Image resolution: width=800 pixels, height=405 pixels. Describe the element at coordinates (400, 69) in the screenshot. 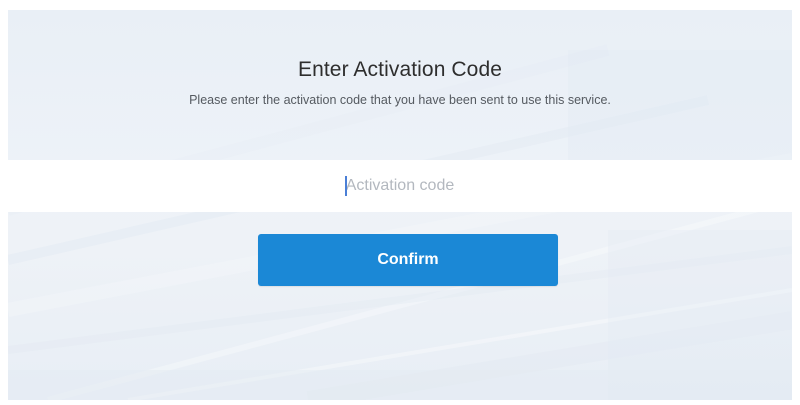

I see `page-title: Enter Activation Code` at that location.